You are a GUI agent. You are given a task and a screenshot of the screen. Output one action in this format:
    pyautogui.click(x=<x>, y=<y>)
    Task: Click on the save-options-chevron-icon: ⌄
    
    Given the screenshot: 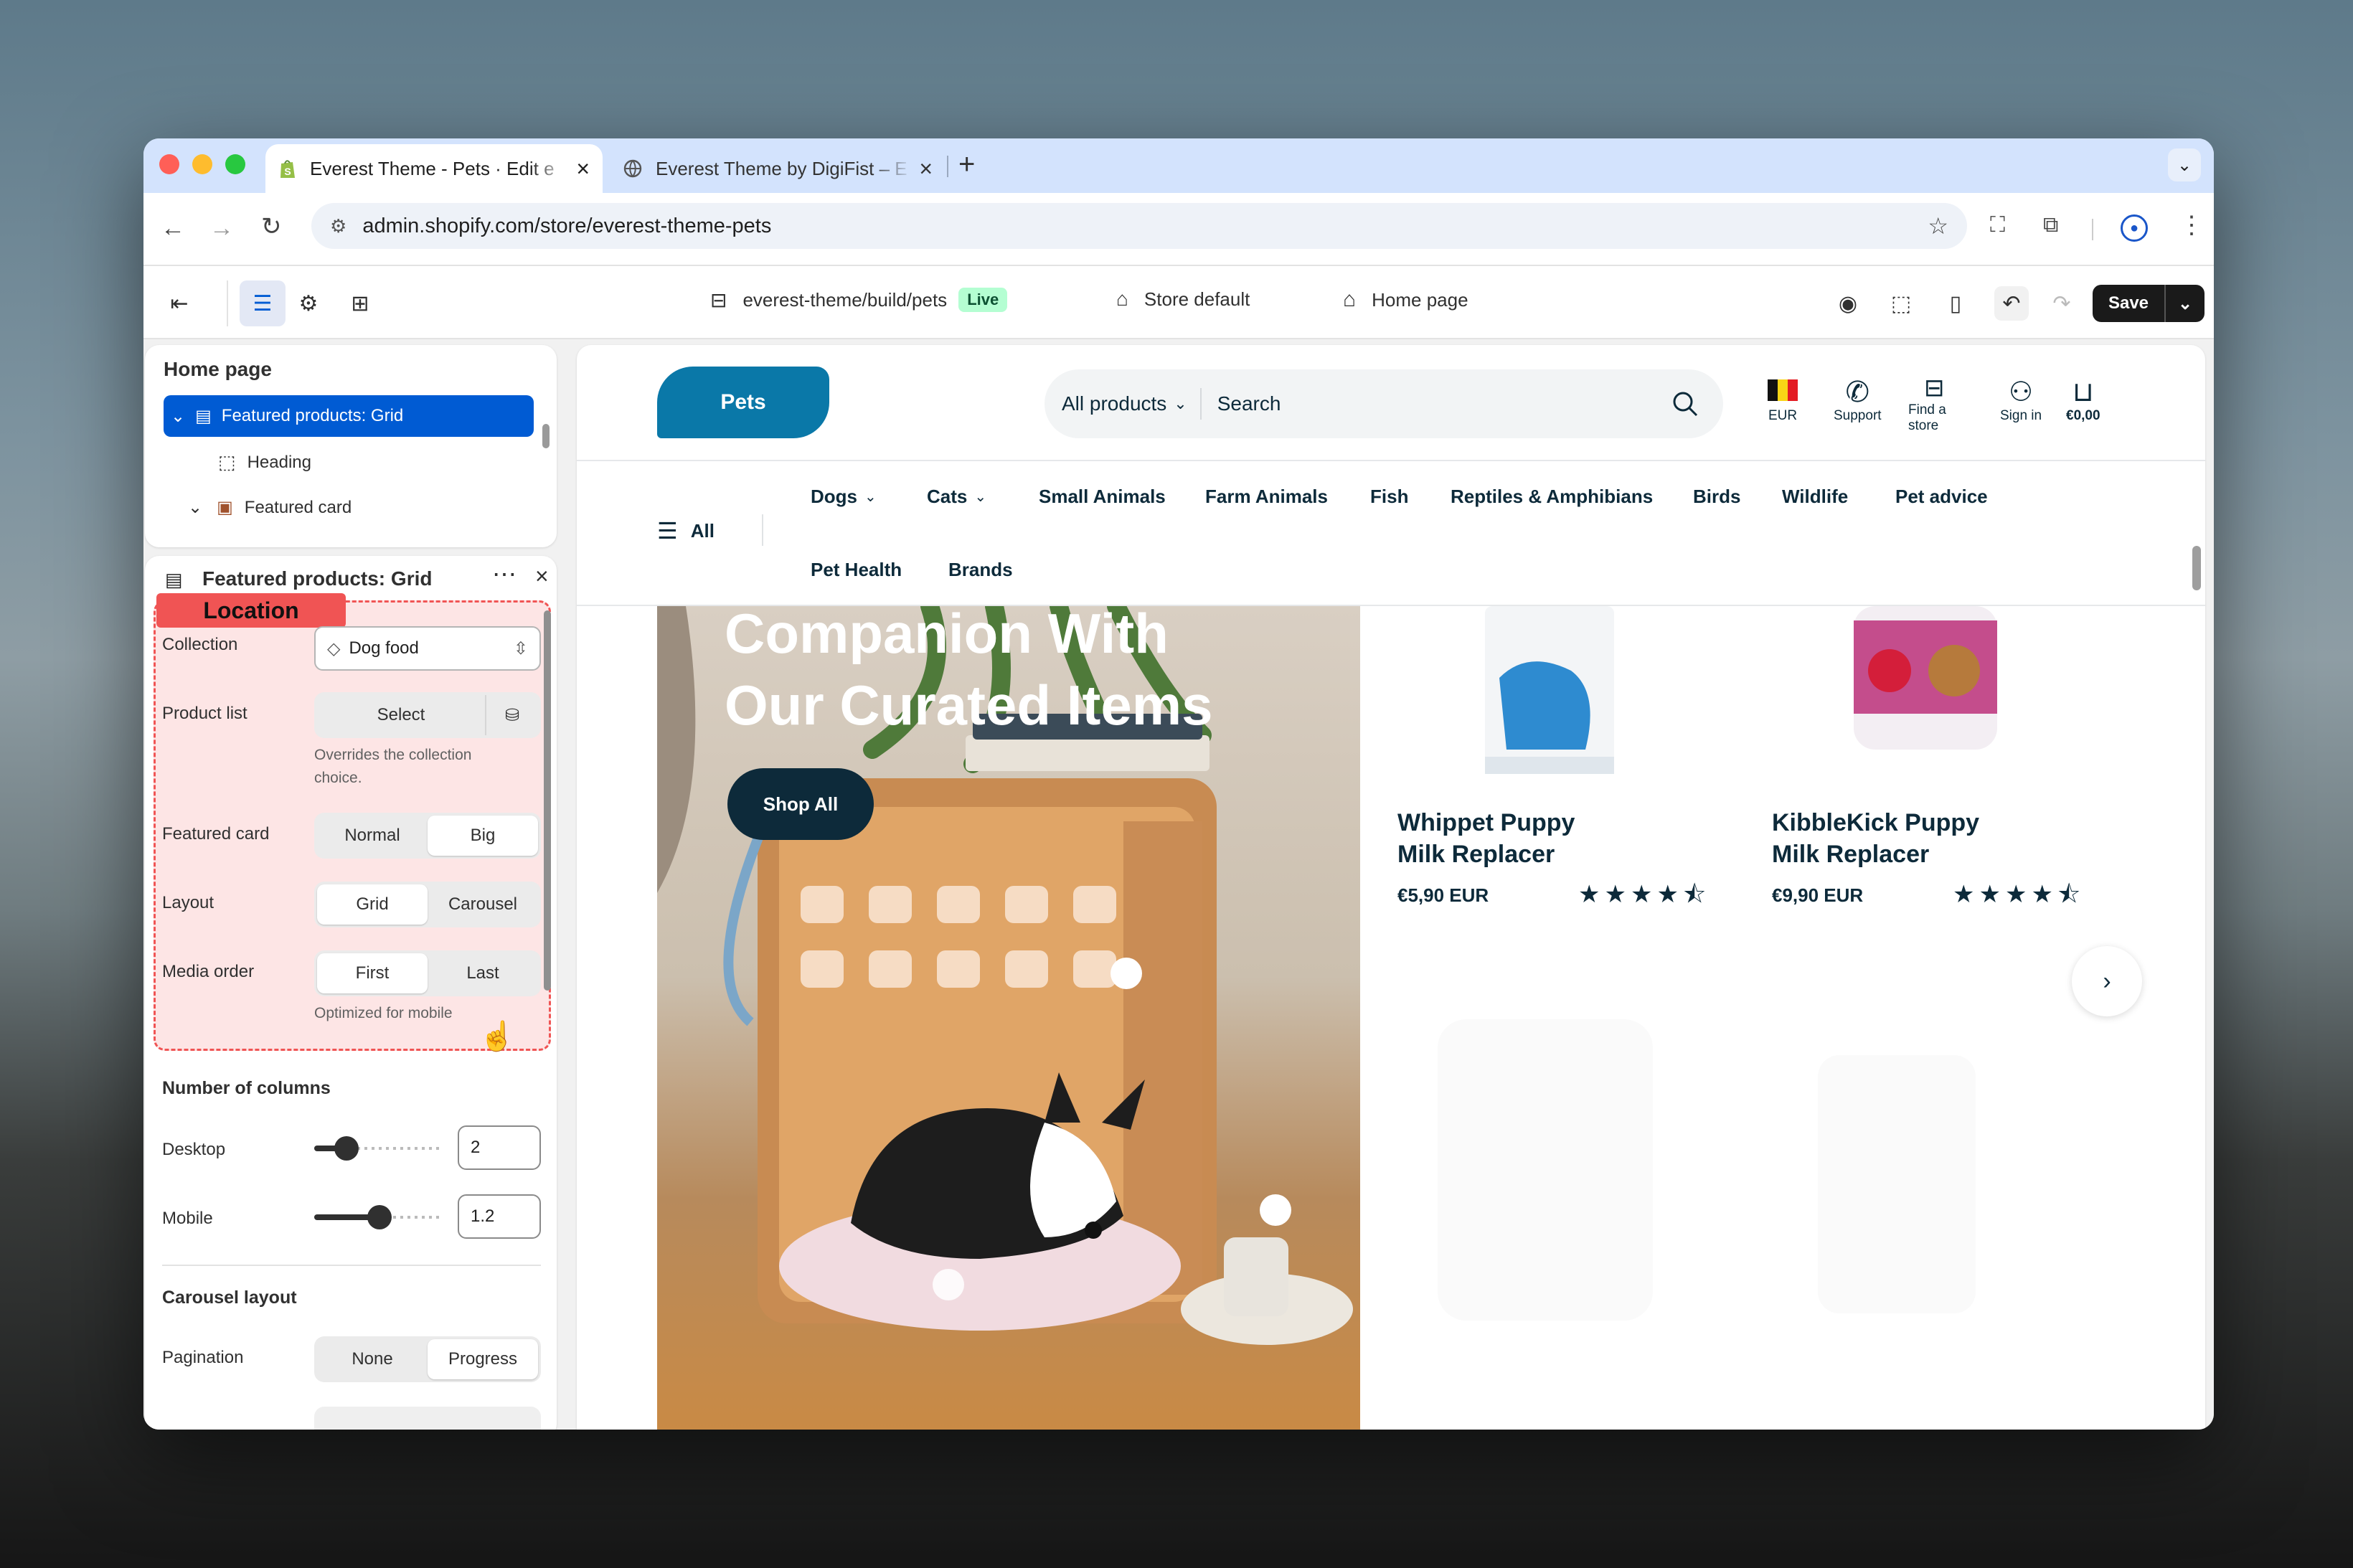 What is the action you would take?
    pyautogui.click(x=2185, y=304)
    